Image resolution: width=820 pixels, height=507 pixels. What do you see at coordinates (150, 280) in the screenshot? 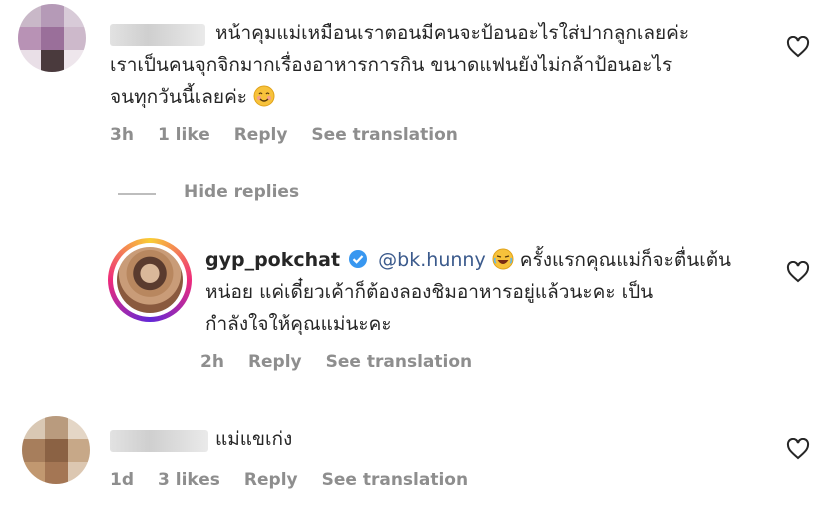
I see `reply-avatar` at bounding box center [150, 280].